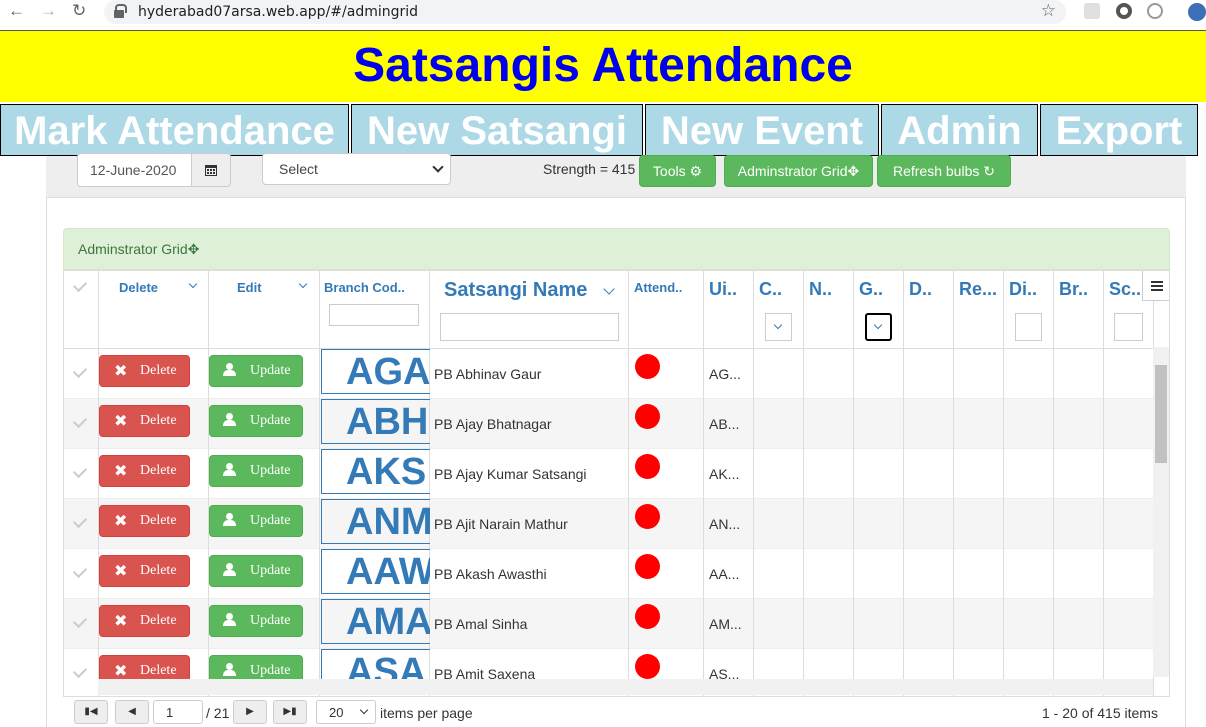 The image size is (1206, 727). What do you see at coordinates (1119, 130) in the screenshot?
I see `nav-export: Export` at bounding box center [1119, 130].